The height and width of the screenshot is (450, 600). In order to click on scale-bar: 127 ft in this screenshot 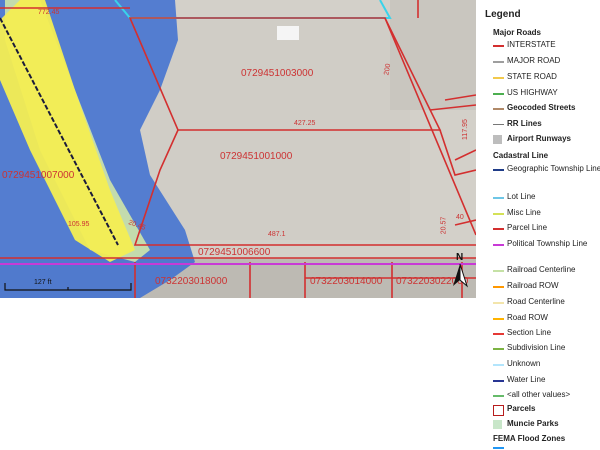, I will do `click(68, 286)`.